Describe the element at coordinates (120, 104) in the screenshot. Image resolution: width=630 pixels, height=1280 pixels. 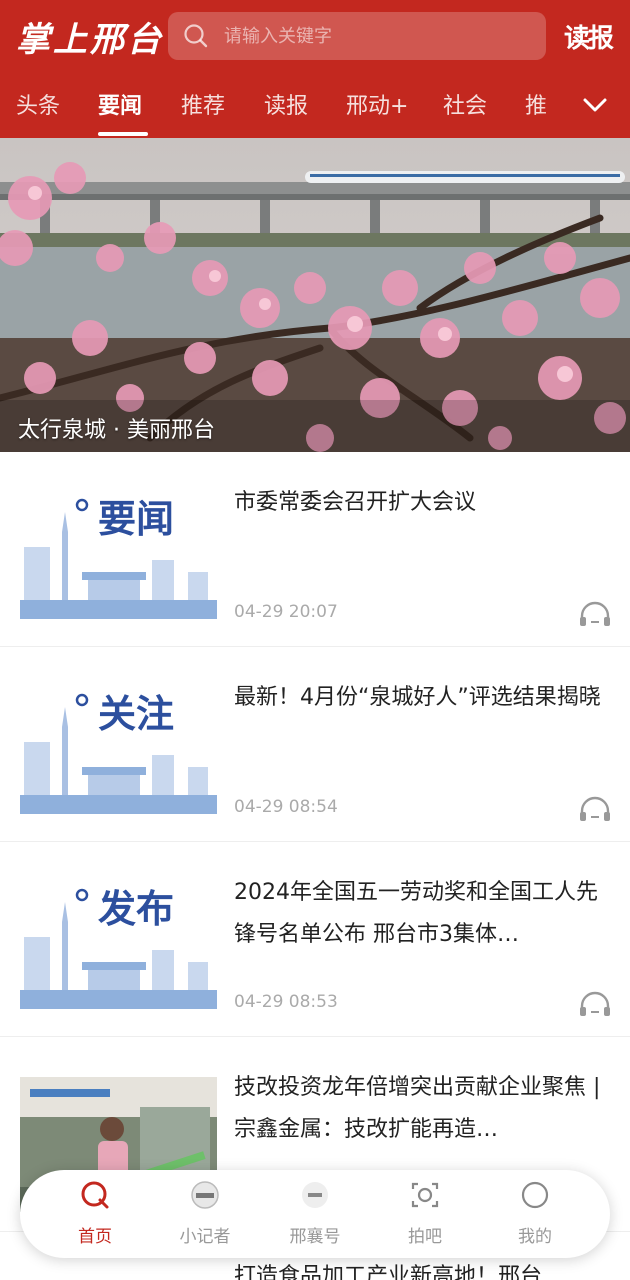
I see `tab-yaowen: 要闻` at that location.